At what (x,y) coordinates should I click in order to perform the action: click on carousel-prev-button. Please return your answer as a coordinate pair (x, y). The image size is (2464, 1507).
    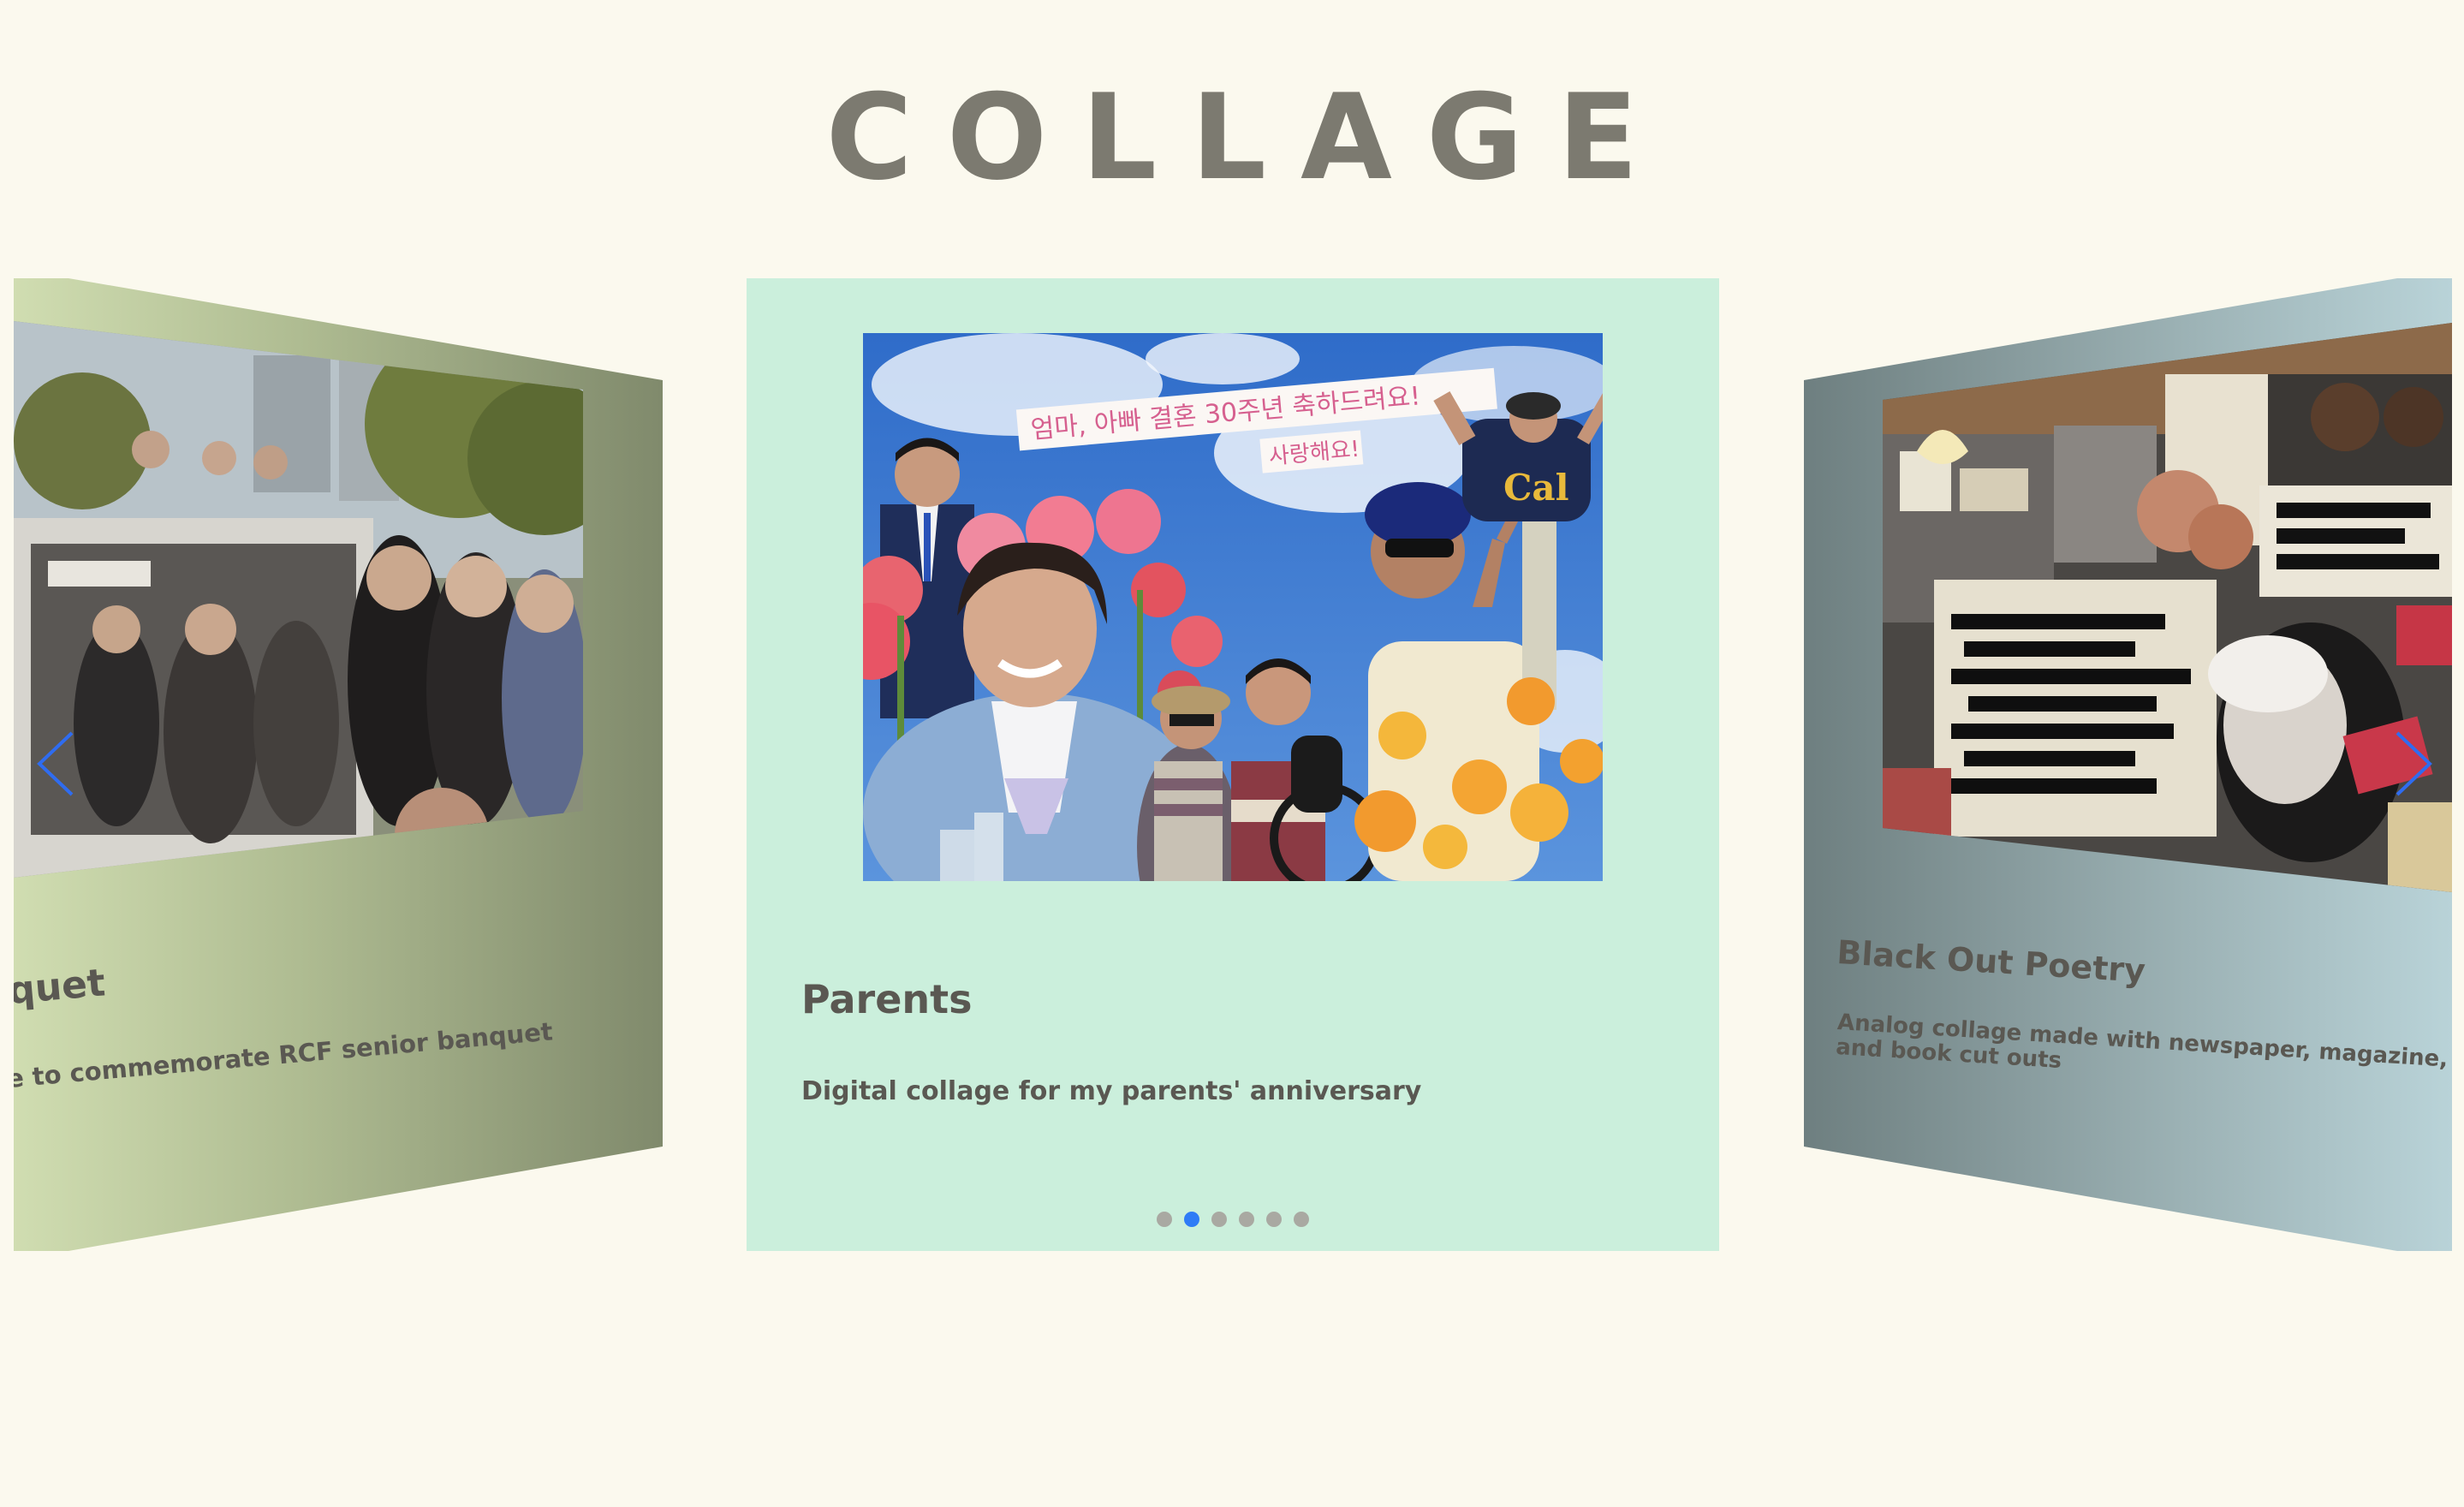
    Looking at the image, I should click on (56, 764).